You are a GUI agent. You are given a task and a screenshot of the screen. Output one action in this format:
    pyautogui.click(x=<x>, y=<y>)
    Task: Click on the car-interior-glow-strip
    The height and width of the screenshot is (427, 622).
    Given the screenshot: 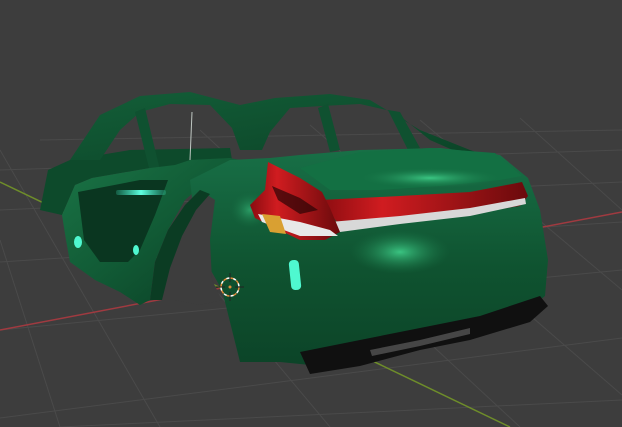 What is the action you would take?
    pyautogui.click(x=141, y=192)
    